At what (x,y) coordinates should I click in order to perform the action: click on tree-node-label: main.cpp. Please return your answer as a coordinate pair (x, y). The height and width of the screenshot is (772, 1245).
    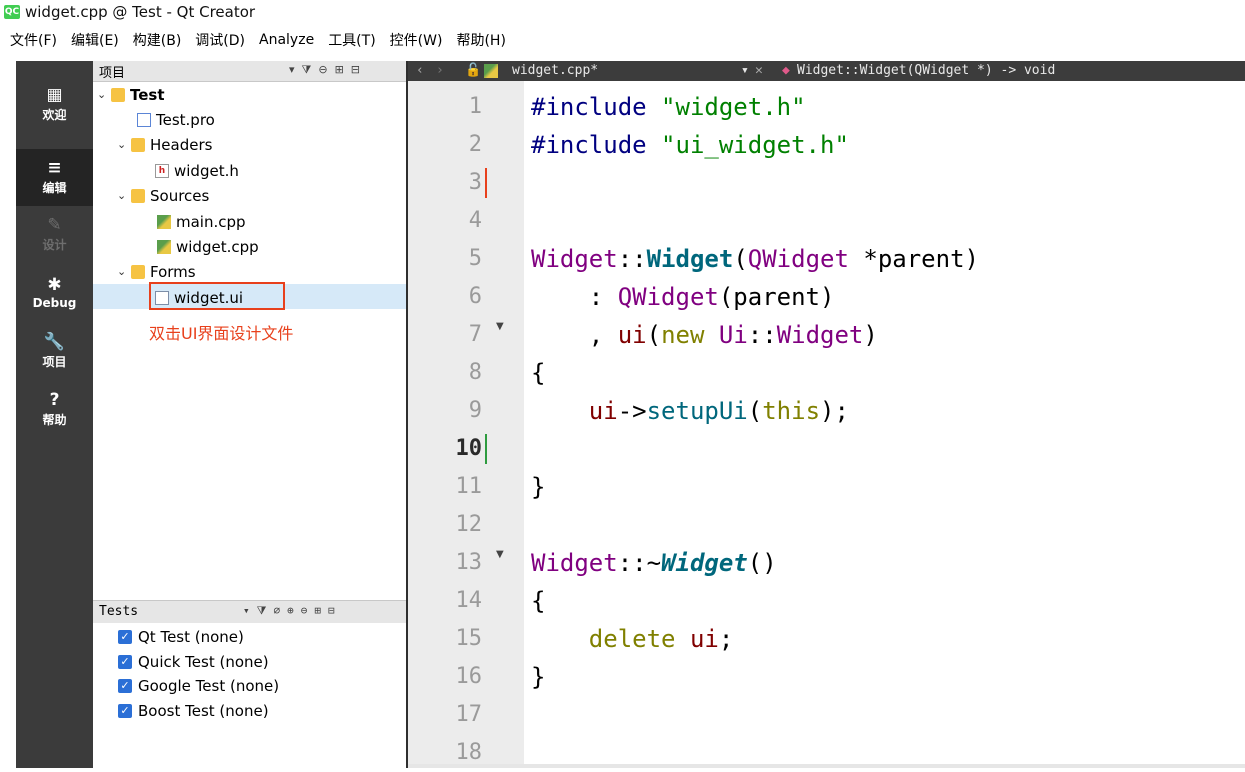
    Looking at the image, I should click on (211, 221).